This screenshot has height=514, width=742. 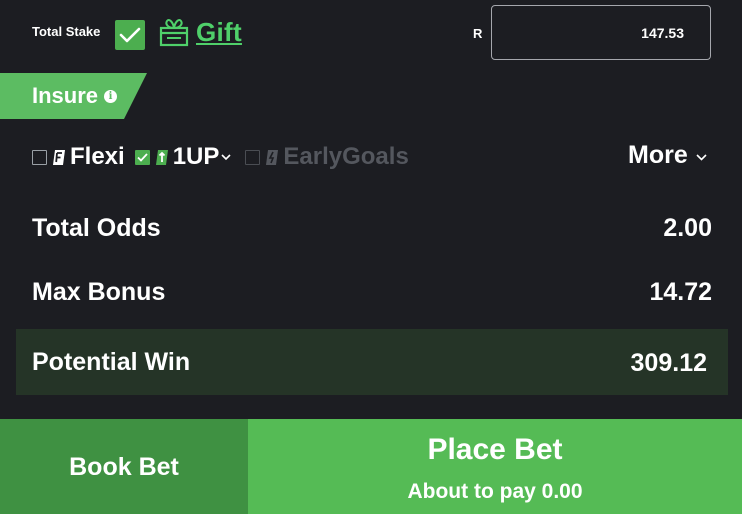 I want to click on stake-confirm-checkbox, so click(x=130, y=35).